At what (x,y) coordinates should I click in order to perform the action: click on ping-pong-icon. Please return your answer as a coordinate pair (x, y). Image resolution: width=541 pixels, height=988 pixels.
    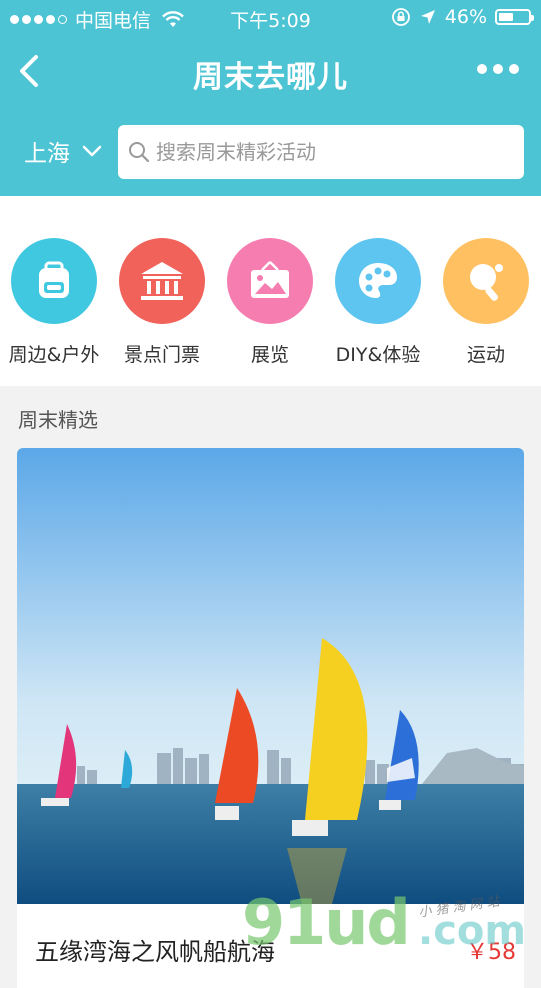
    Looking at the image, I should click on (486, 281).